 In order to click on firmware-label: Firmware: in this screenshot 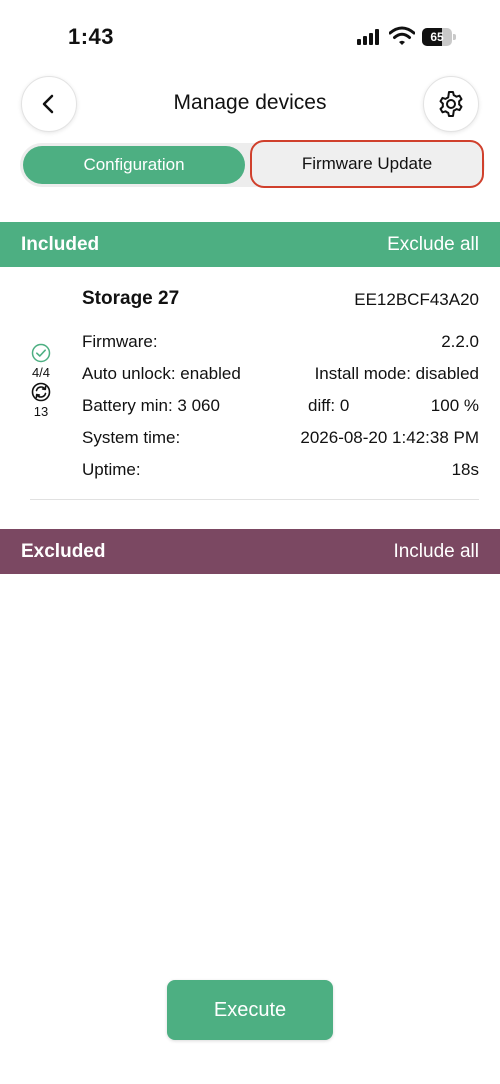, I will do `click(120, 341)`.